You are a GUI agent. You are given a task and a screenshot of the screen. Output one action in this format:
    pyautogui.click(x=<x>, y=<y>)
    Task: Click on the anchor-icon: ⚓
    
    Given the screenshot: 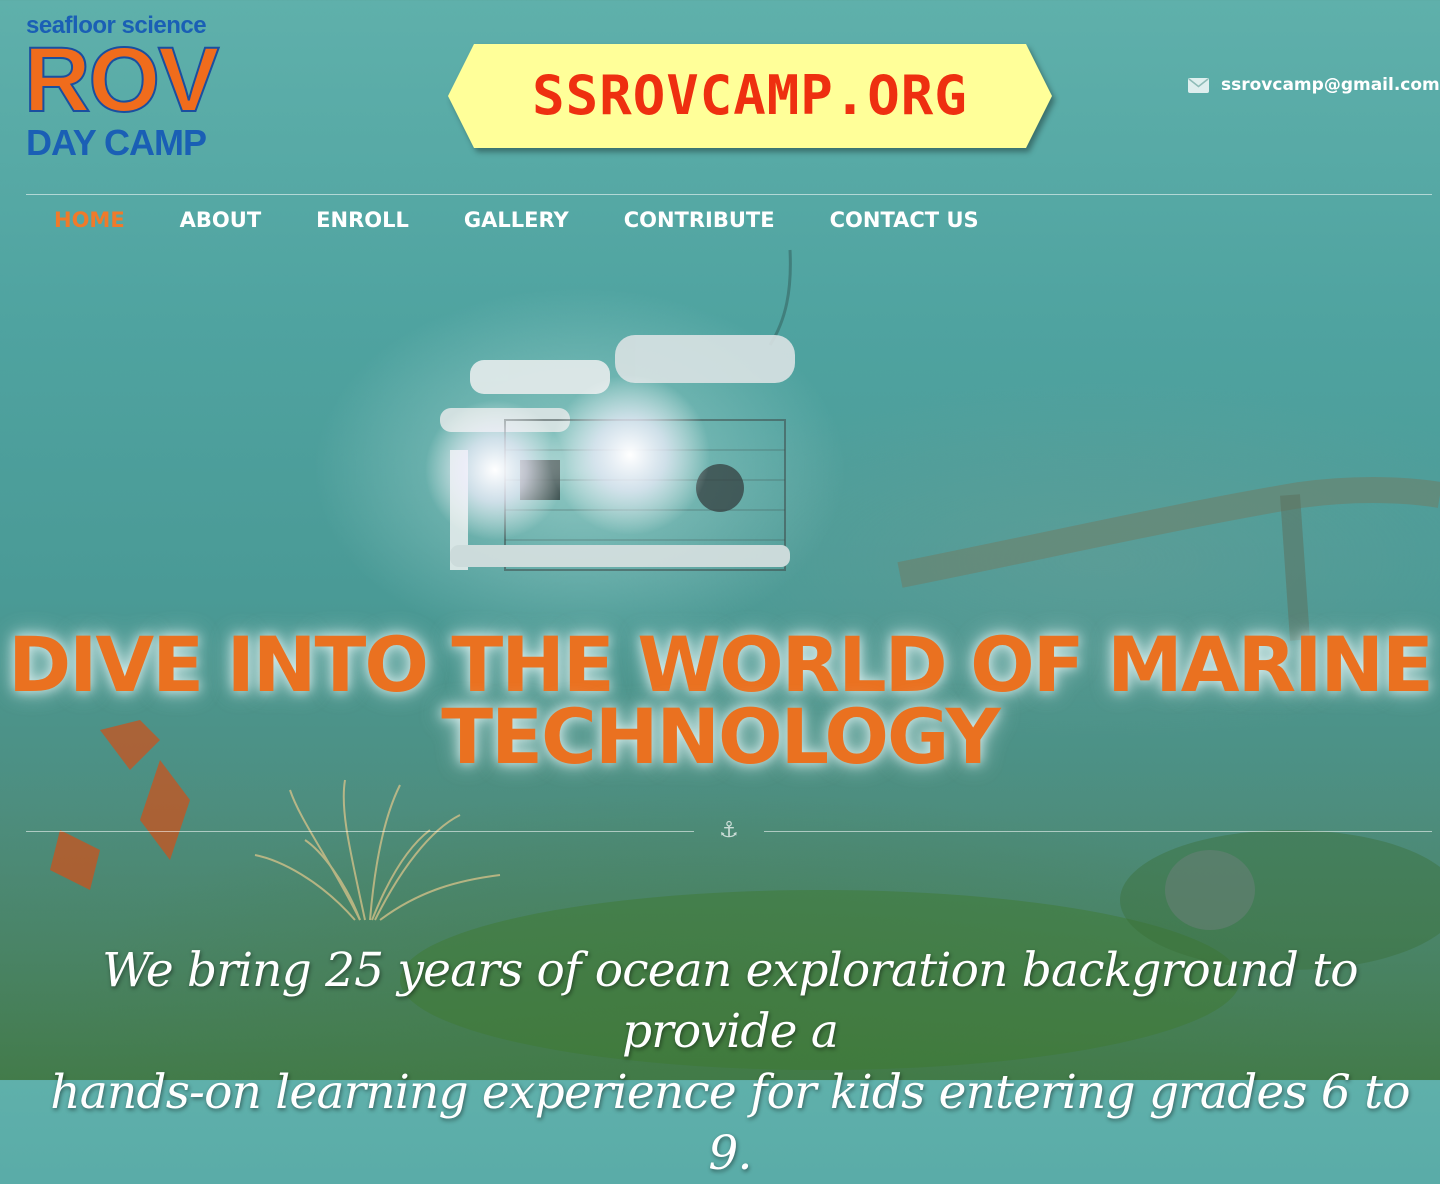 What is the action you would take?
    pyautogui.click(x=729, y=830)
    